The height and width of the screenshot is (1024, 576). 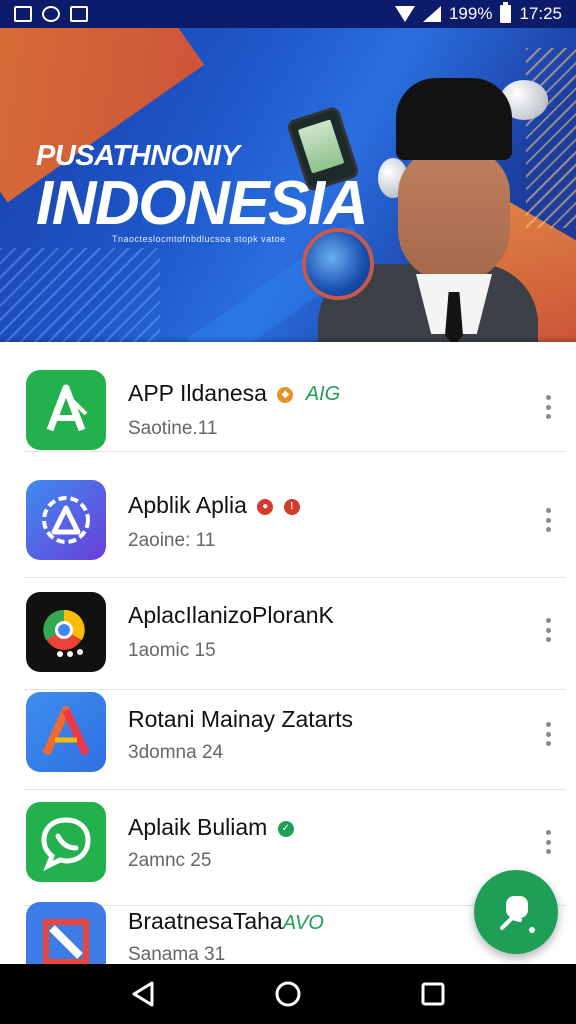 What do you see at coordinates (66, 520) in the screenshot?
I see `triangle-gear-icon` at bounding box center [66, 520].